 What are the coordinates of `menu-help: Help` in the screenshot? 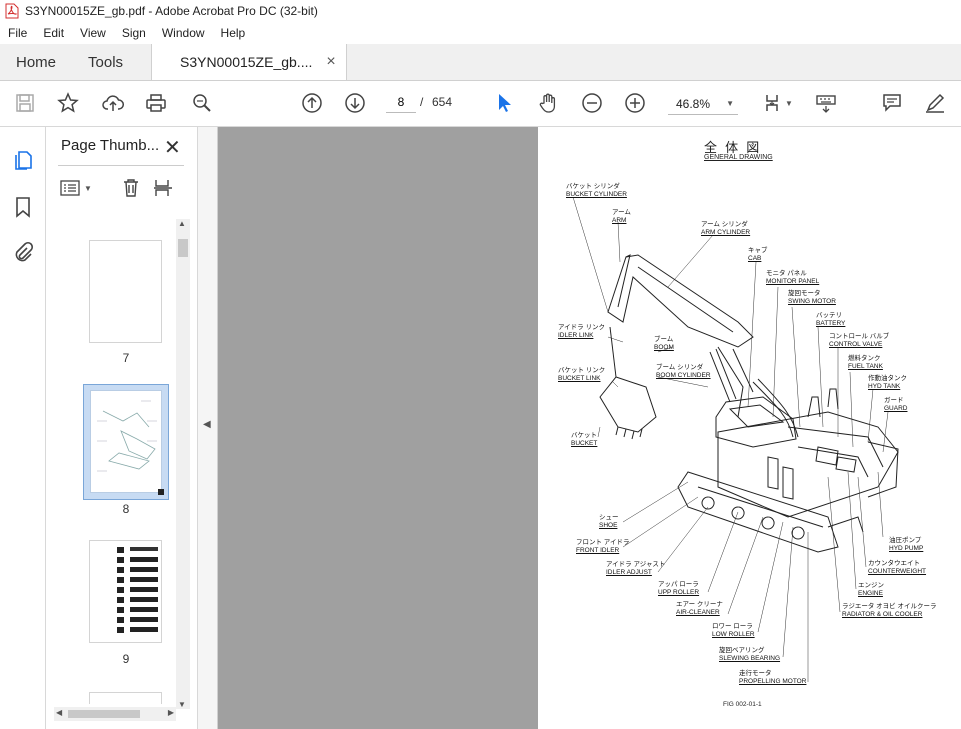 It's located at (233, 33).